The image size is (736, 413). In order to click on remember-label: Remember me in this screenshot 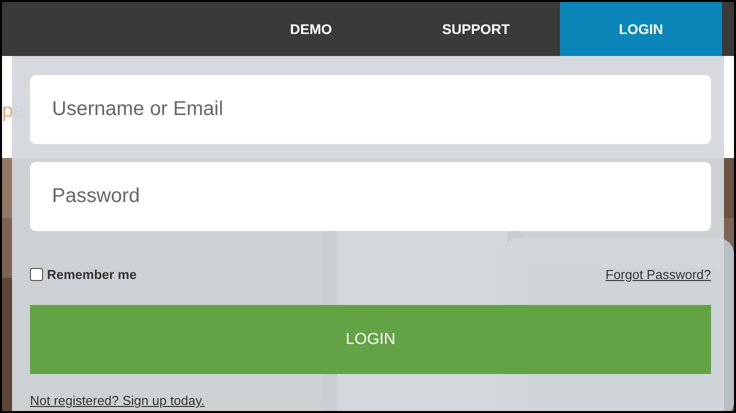, I will do `click(92, 274)`.